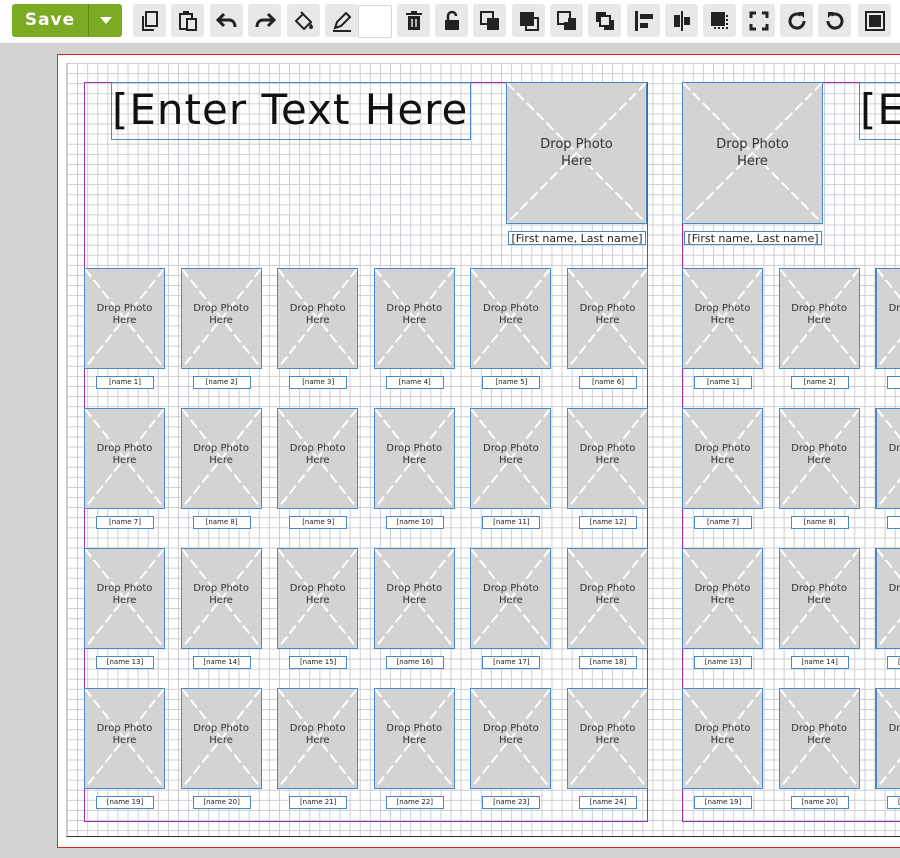  What do you see at coordinates (511, 522) in the screenshot?
I see `name-caption: [name 11]` at bounding box center [511, 522].